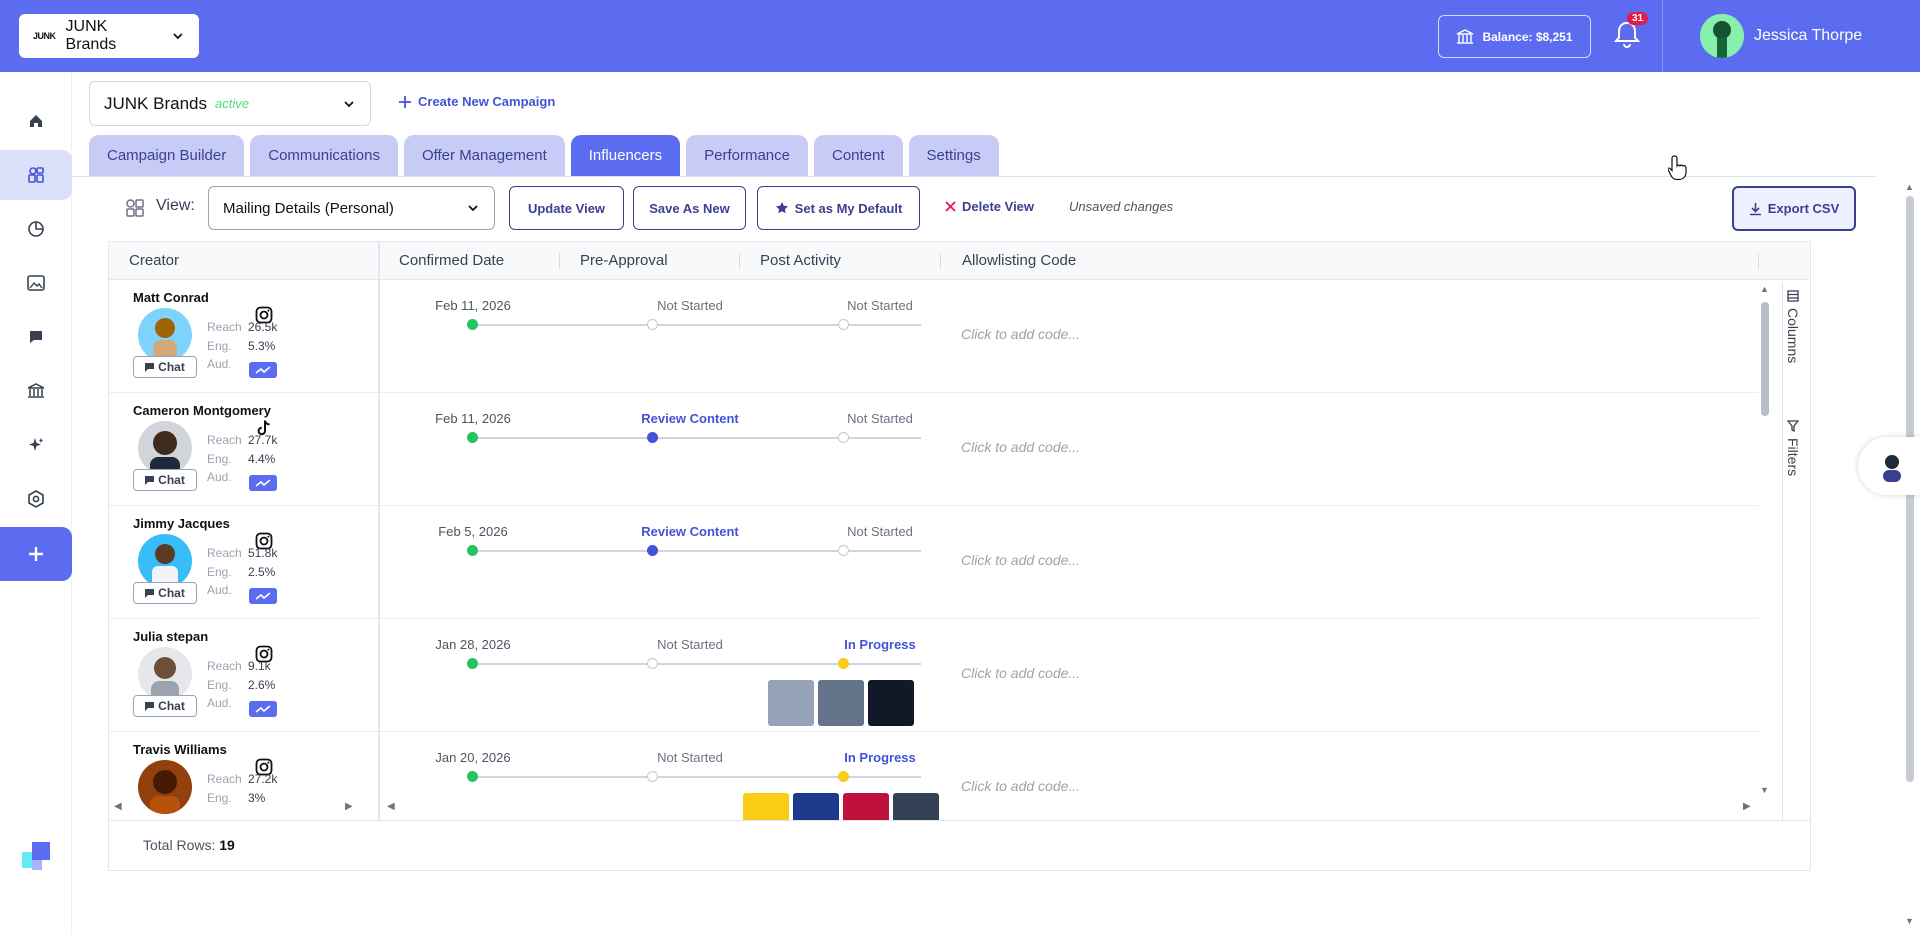  What do you see at coordinates (1793, 448) in the screenshot?
I see `filters-panel-toggle: Filters` at bounding box center [1793, 448].